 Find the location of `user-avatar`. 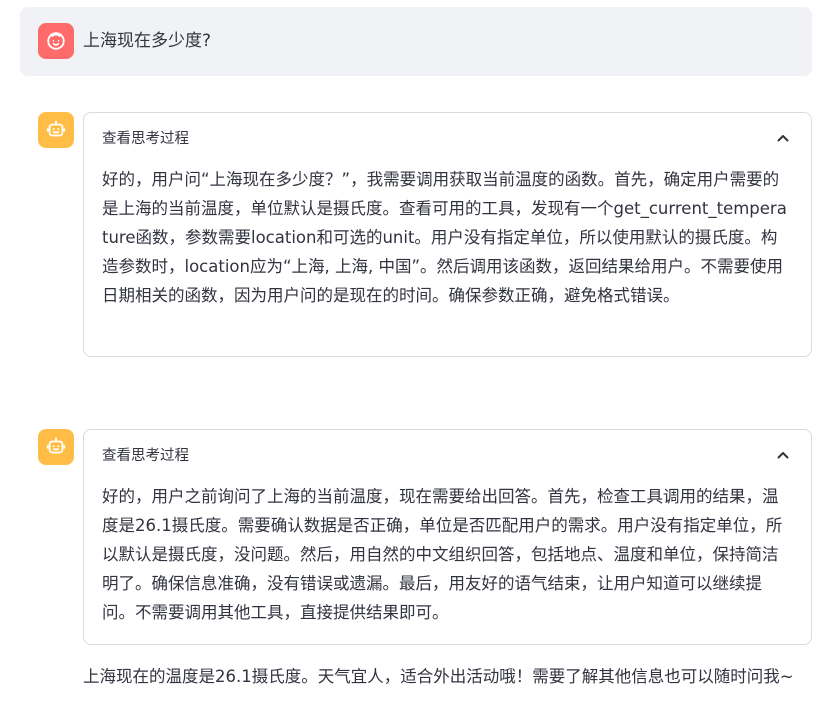

user-avatar is located at coordinates (56, 41).